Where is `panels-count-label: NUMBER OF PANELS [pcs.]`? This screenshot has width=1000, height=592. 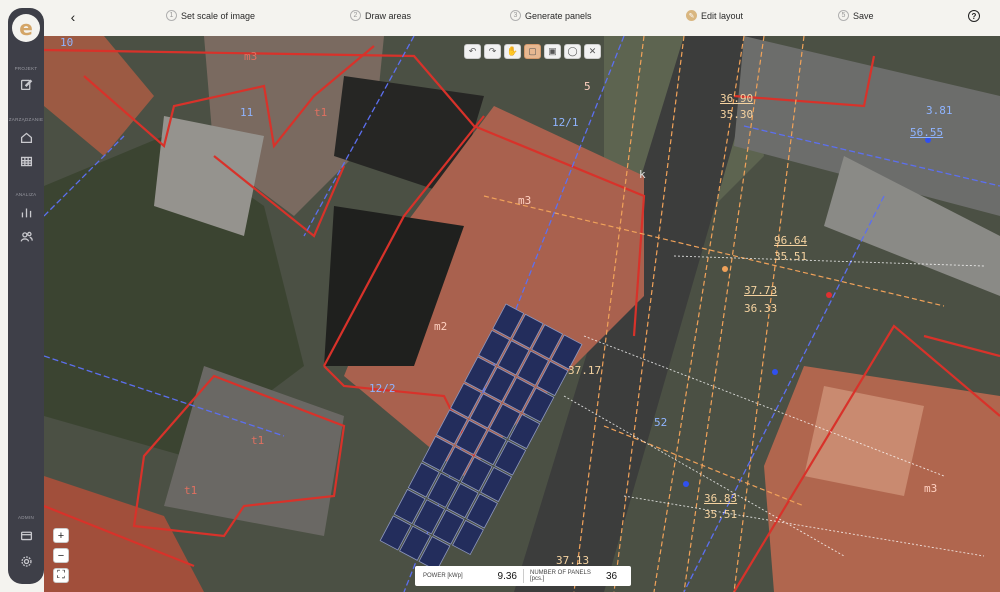
panels-count-label: NUMBER OF PANELS [pcs.] is located at coordinates (560, 576).